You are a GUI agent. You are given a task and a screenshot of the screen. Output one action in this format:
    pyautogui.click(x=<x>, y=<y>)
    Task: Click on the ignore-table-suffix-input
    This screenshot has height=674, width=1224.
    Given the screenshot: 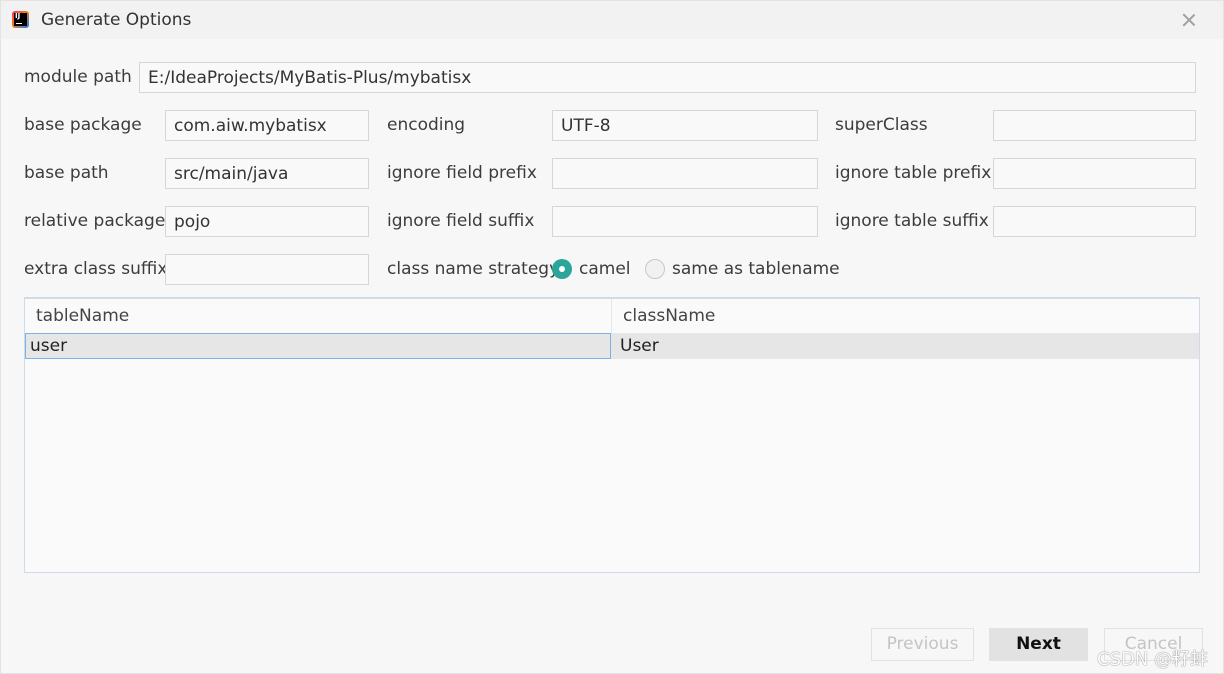 What is the action you would take?
    pyautogui.click(x=1094, y=221)
    